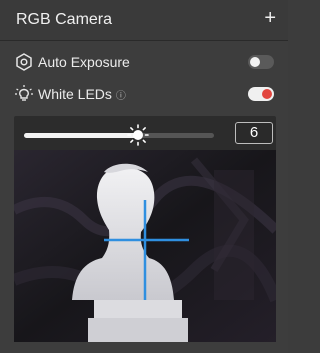 This screenshot has height=353, width=320. I want to click on auto-exposure-label: Auto Exposure, so click(84, 62).